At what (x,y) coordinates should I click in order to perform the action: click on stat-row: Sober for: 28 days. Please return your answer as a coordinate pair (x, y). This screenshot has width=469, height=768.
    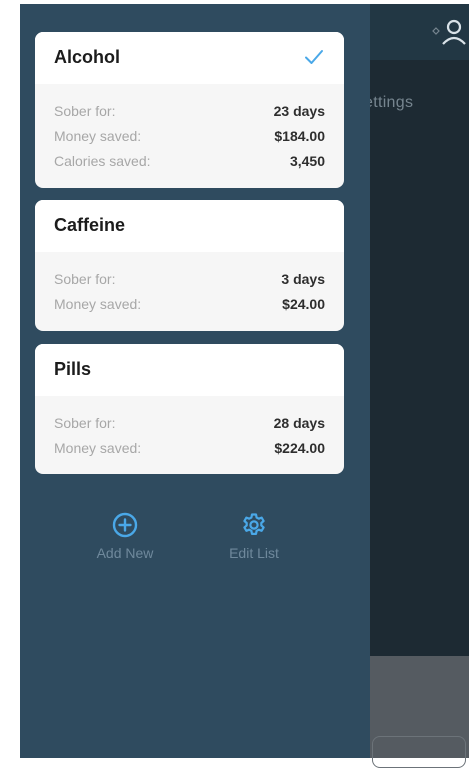
    Looking at the image, I should click on (189, 422).